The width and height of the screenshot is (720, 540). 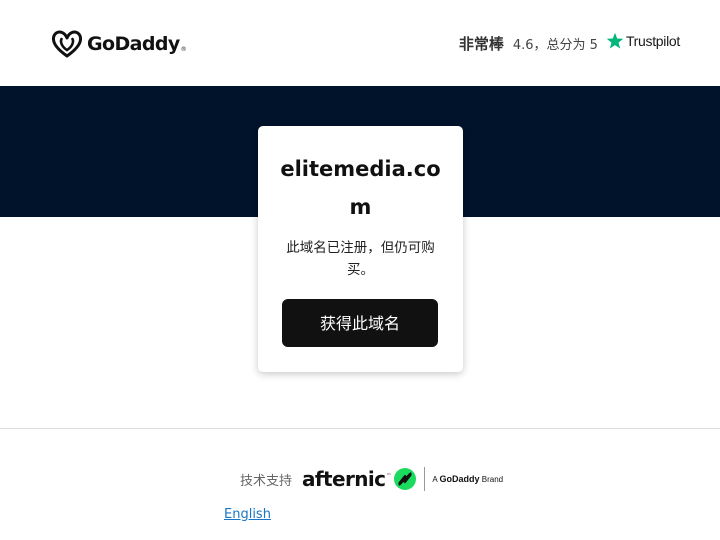 I want to click on brand-separator, so click(x=425, y=479).